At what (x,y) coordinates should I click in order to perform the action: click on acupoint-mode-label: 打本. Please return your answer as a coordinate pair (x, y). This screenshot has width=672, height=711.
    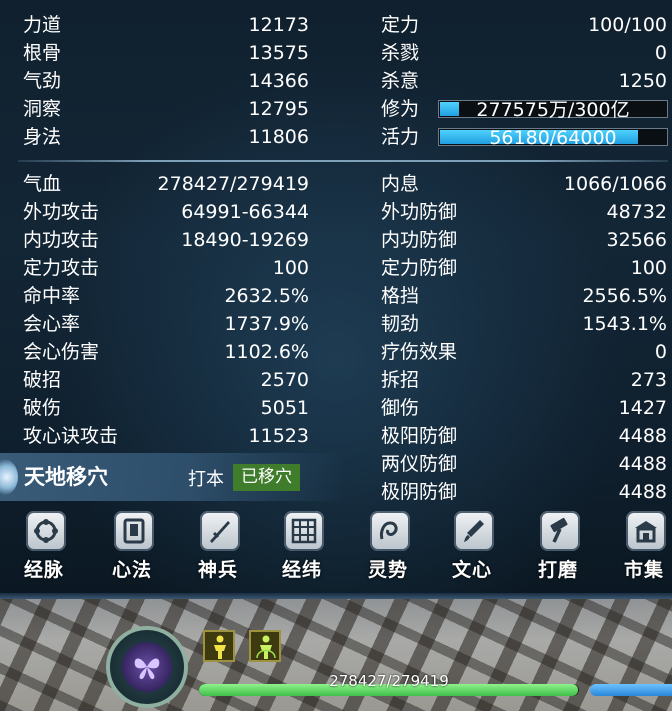
    Looking at the image, I should click on (206, 479).